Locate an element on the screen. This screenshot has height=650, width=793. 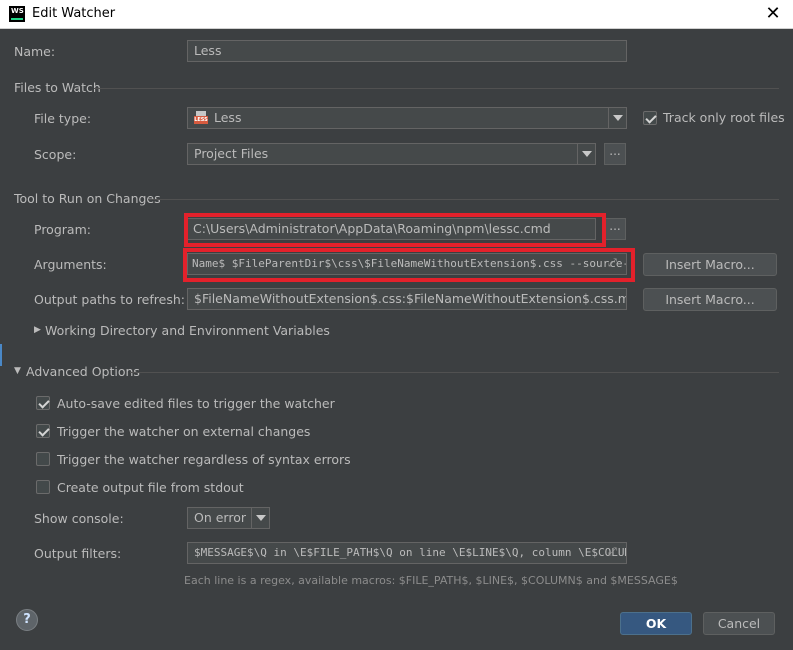
show-console-select: On error is located at coordinates (228, 518).